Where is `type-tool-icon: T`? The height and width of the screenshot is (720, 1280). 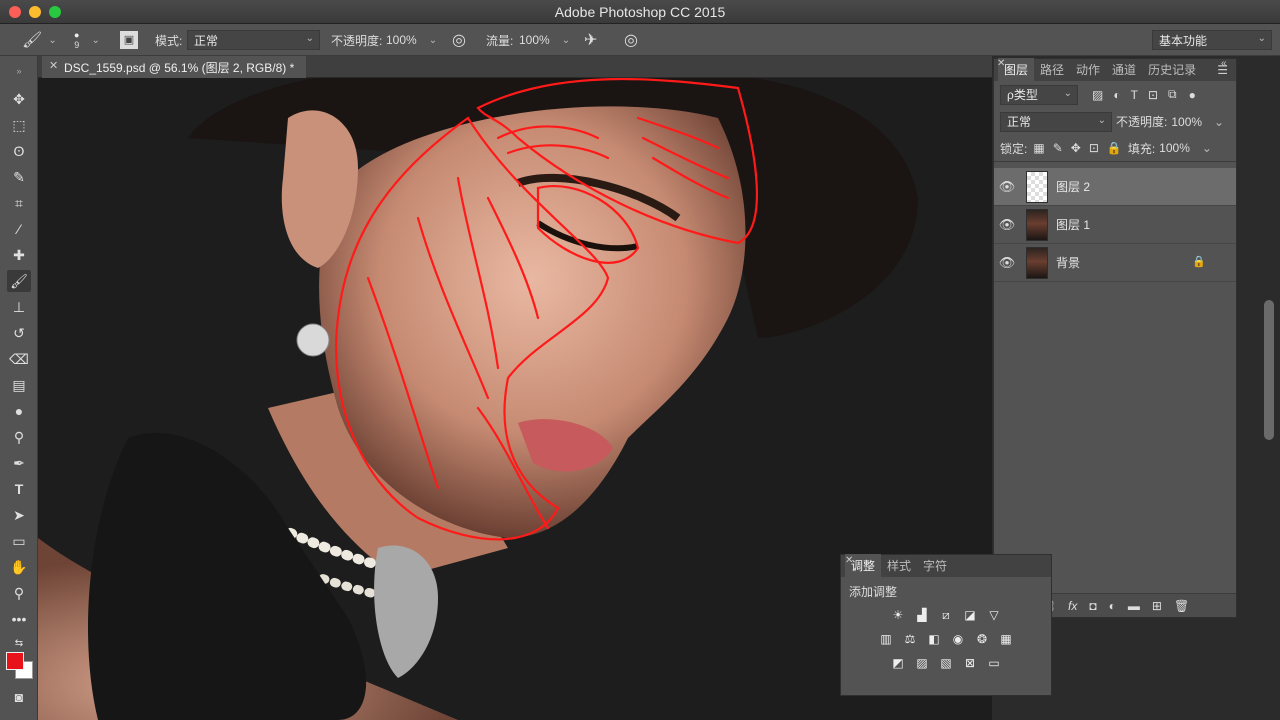
type-tool-icon: T is located at coordinates (19, 489).